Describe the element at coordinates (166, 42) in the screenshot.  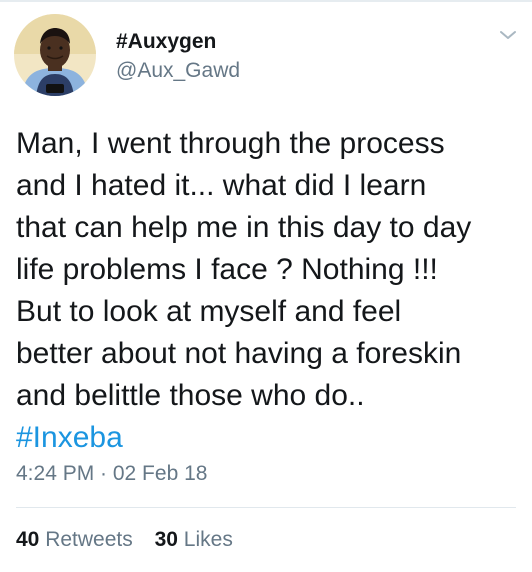
I see `author-display-name: #Auxygen` at that location.